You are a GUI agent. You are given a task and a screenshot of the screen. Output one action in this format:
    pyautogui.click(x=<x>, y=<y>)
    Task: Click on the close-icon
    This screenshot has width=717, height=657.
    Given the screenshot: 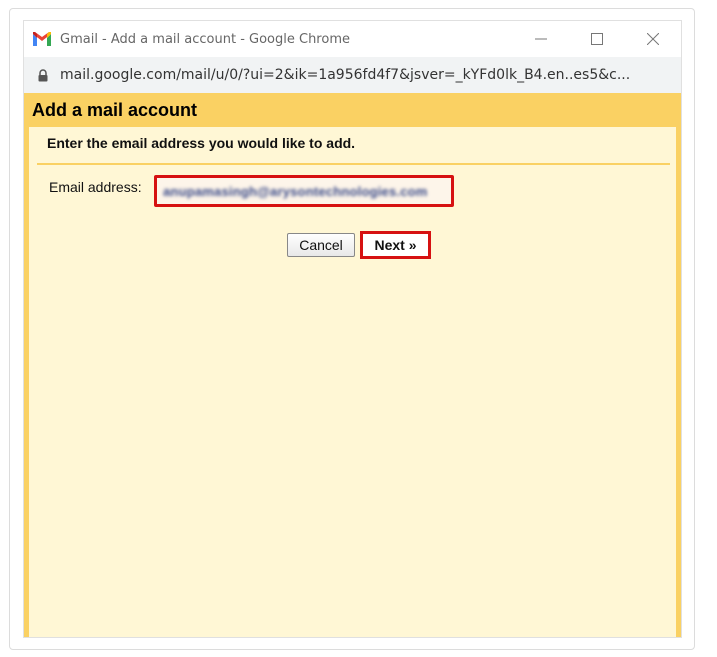 What is the action you would take?
    pyautogui.click(x=653, y=39)
    